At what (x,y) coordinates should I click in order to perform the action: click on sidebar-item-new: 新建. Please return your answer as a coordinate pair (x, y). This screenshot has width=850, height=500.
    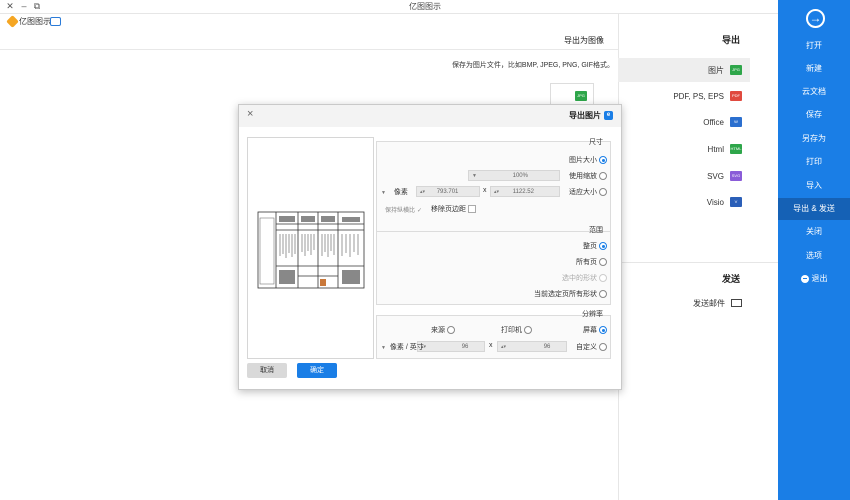
    Looking at the image, I should click on (814, 69).